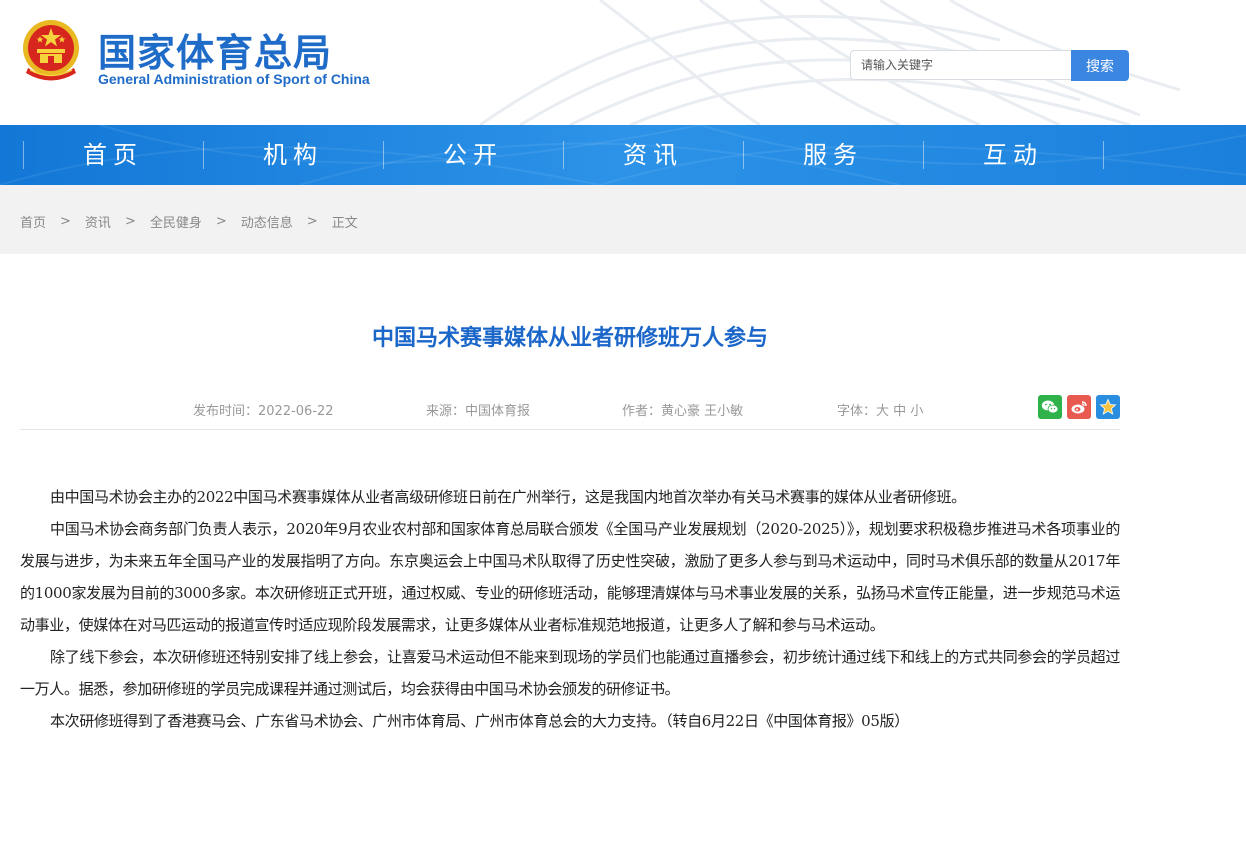 The height and width of the screenshot is (847, 1246). What do you see at coordinates (176, 221) in the screenshot?
I see `breadcrumb-fitness-link: 全民健身` at bounding box center [176, 221].